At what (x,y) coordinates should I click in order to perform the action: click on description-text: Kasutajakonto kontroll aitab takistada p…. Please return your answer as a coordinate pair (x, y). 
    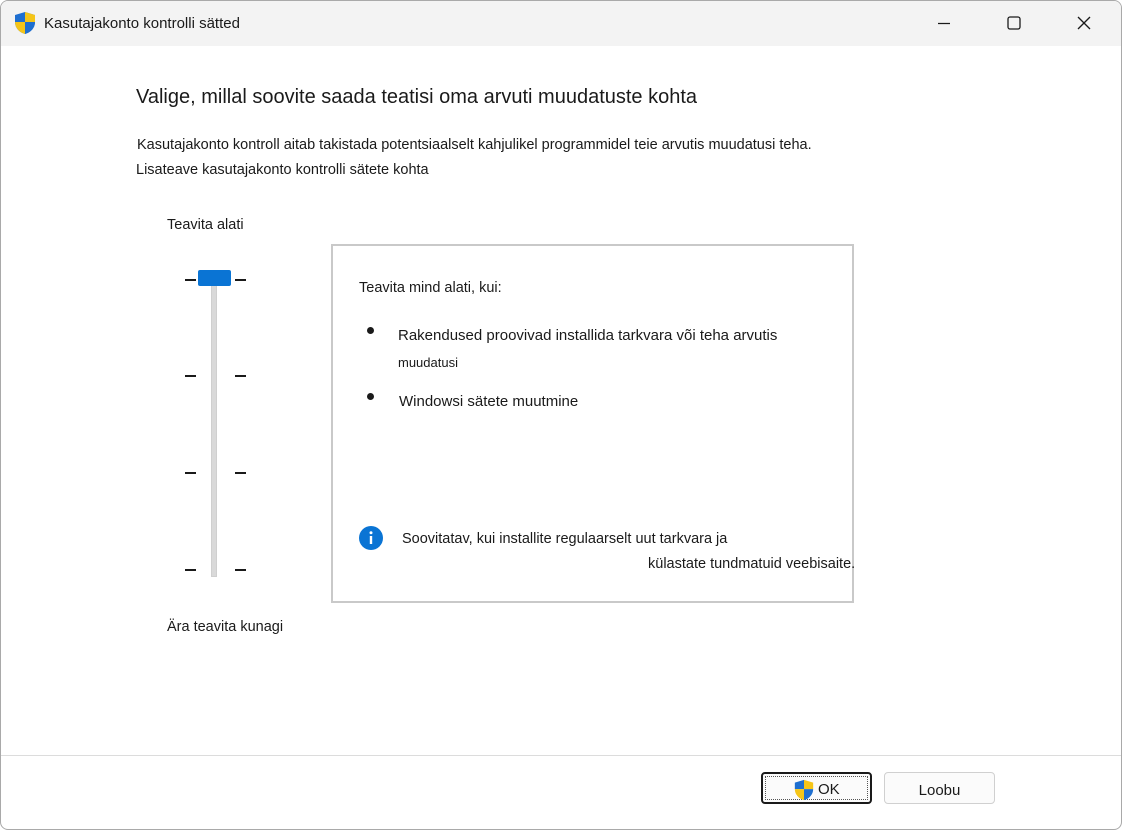
    Looking at the image, I should click on (474, 145).